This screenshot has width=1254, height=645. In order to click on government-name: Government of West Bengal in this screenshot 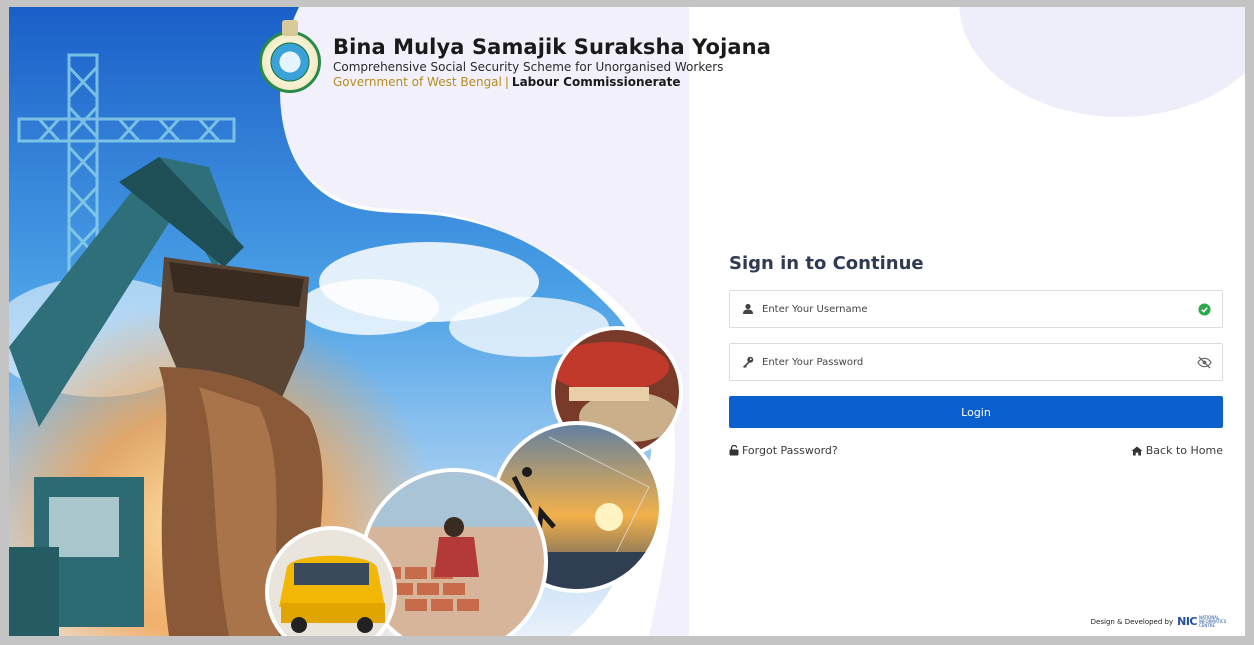, I will do `click(417, 82)`.